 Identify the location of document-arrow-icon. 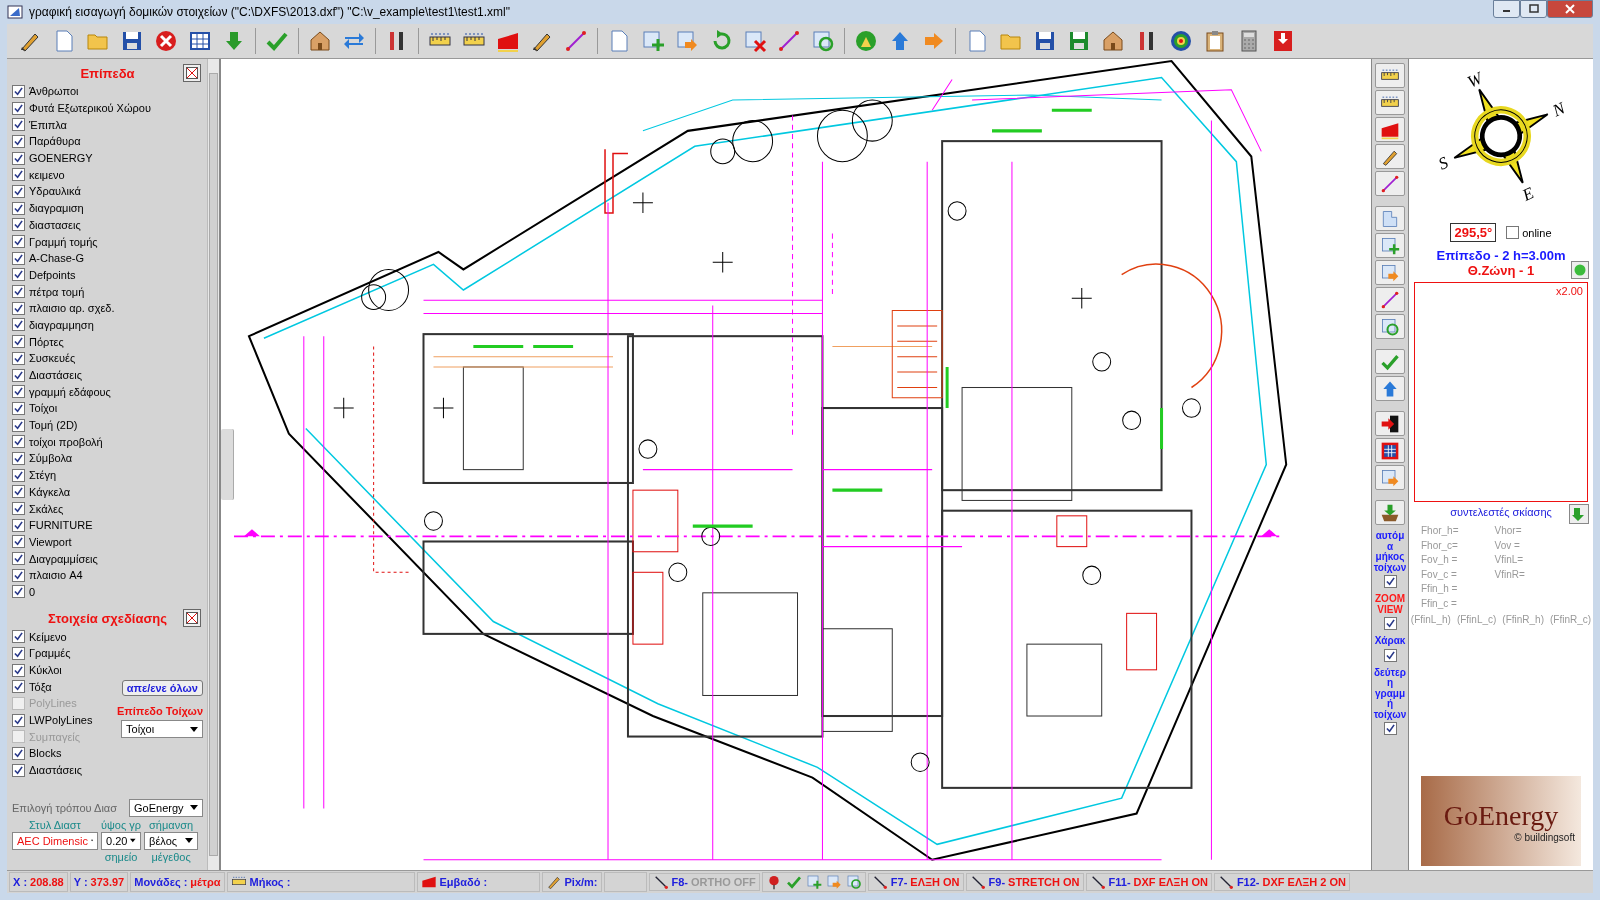
(1390, 477).